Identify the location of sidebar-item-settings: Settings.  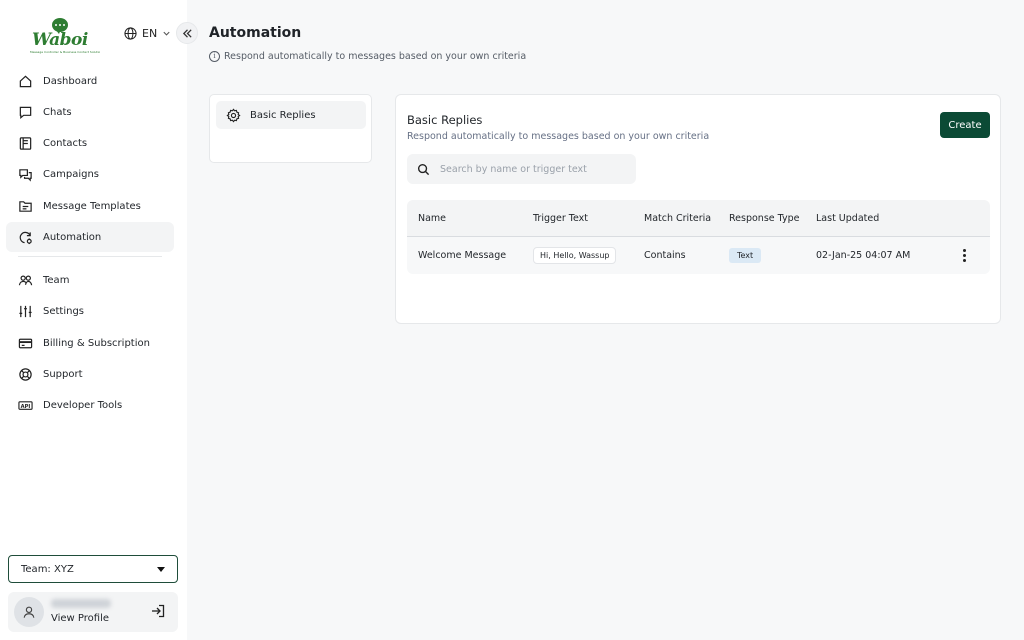
(90, 312).